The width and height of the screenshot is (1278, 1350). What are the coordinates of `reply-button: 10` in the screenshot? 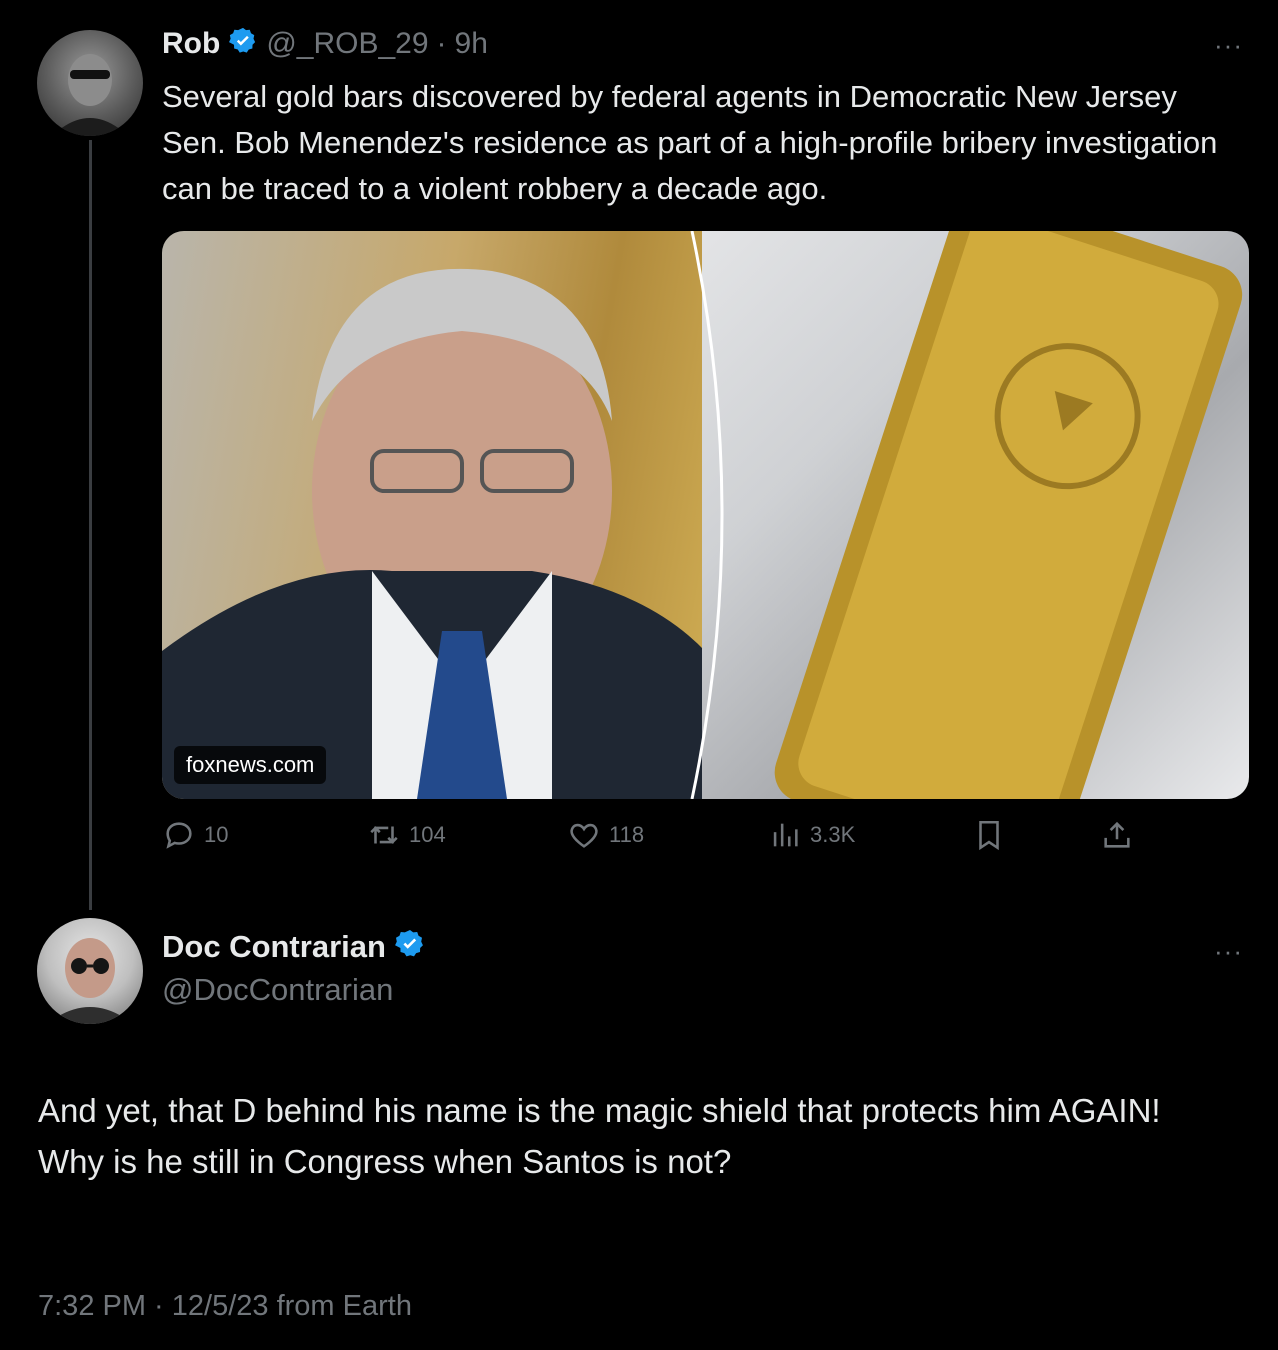 It's located at (195, 835).